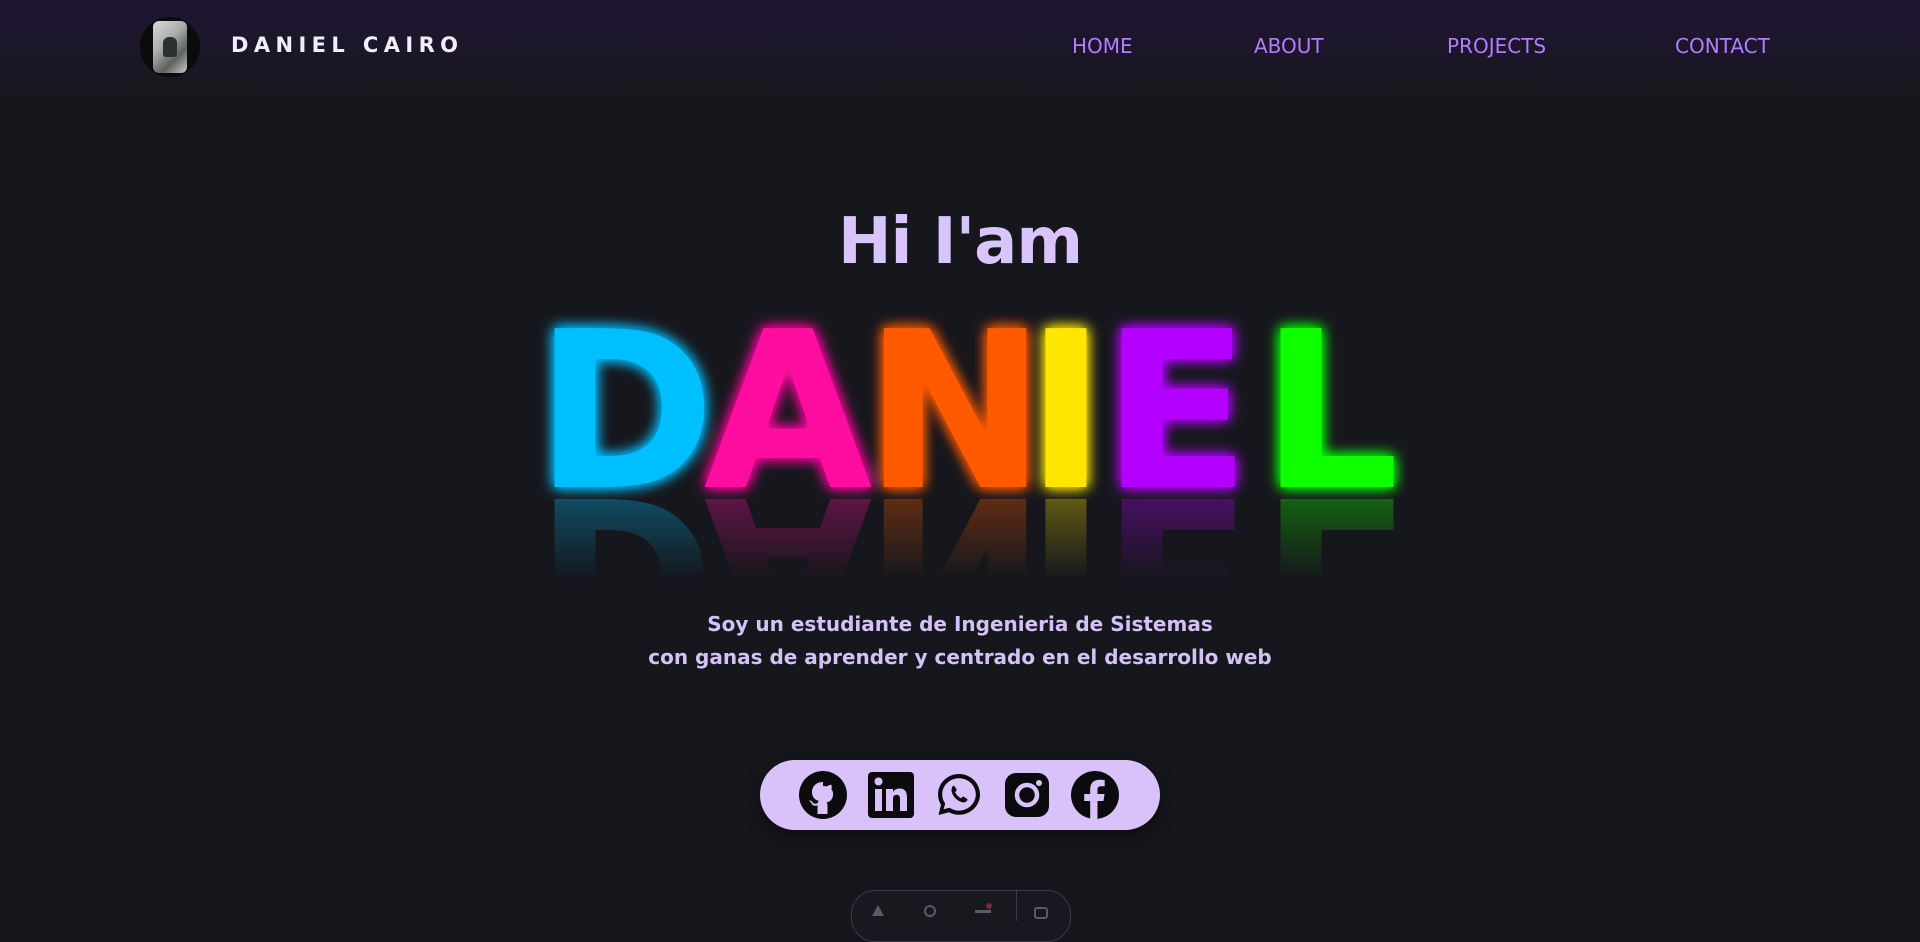 The width and height of the screenshot is (1920, 942). Describe the element at coordinates (1027, 795) in the screenshot. I see `instagram-icon` at that location.